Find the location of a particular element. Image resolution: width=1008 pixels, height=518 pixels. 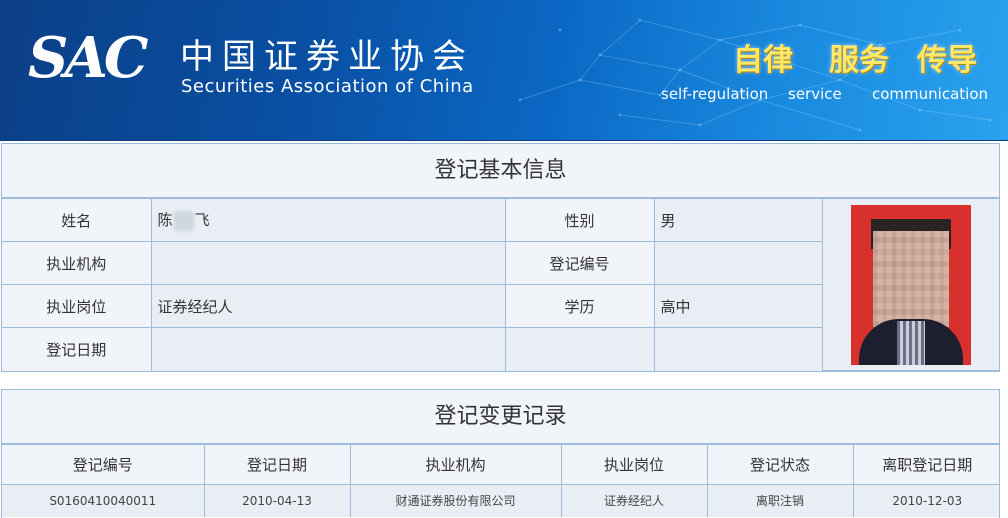

cell-status: 离职注销 is located at coordinates (780, 500).